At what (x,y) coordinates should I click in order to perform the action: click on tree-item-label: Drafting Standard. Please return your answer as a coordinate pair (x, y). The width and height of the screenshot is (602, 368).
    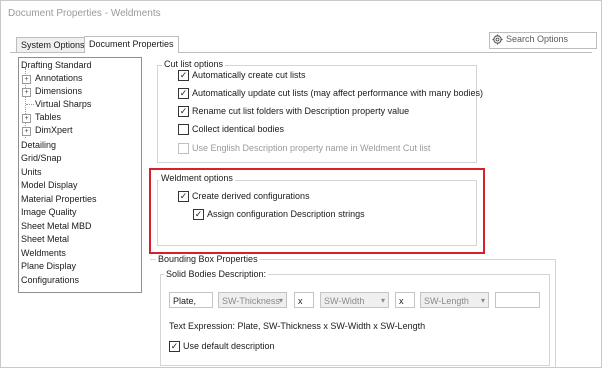
    Looking at the image, I should click on (56, 65).